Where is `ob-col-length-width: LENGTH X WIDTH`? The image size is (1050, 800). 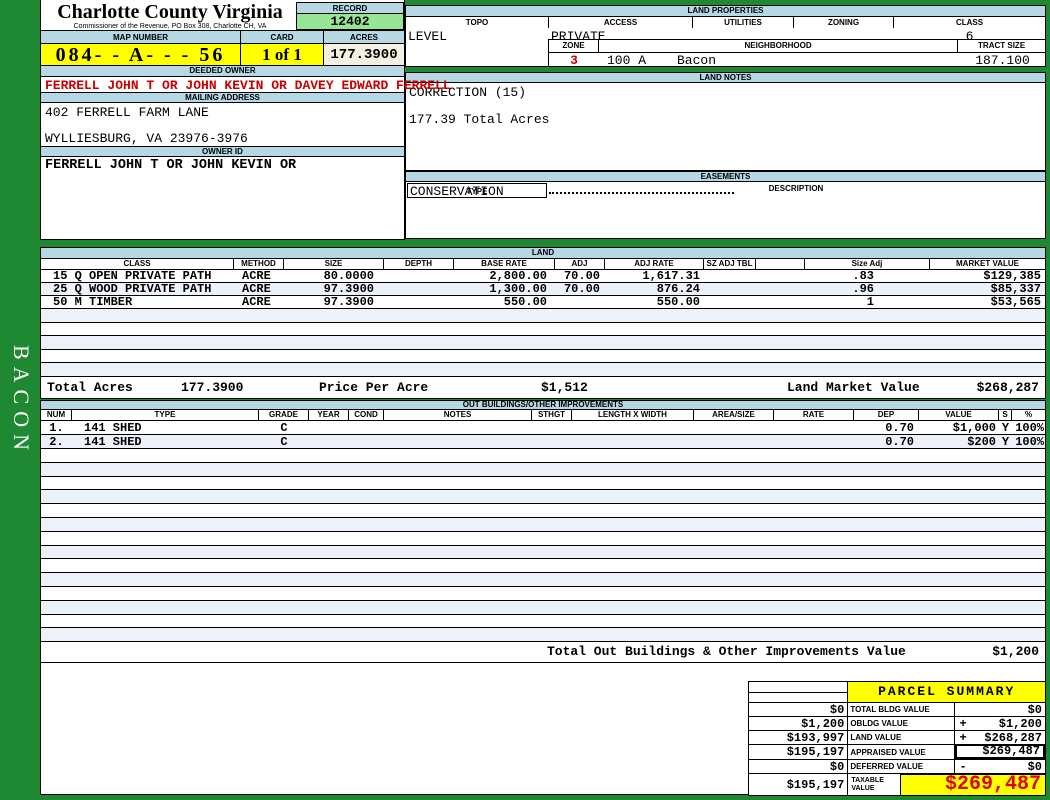 ob-col-length-width: LENGTH X WIDTH is located at coordinates (633, 415).